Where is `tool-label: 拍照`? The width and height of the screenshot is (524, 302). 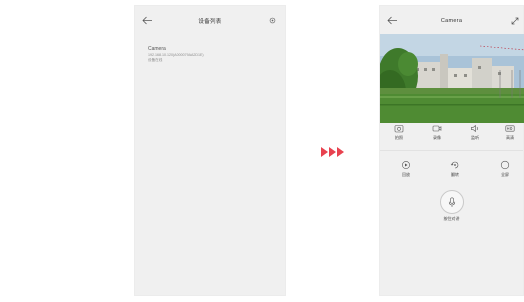
tool-label: 拍照 is located at coordinates (399, 137).